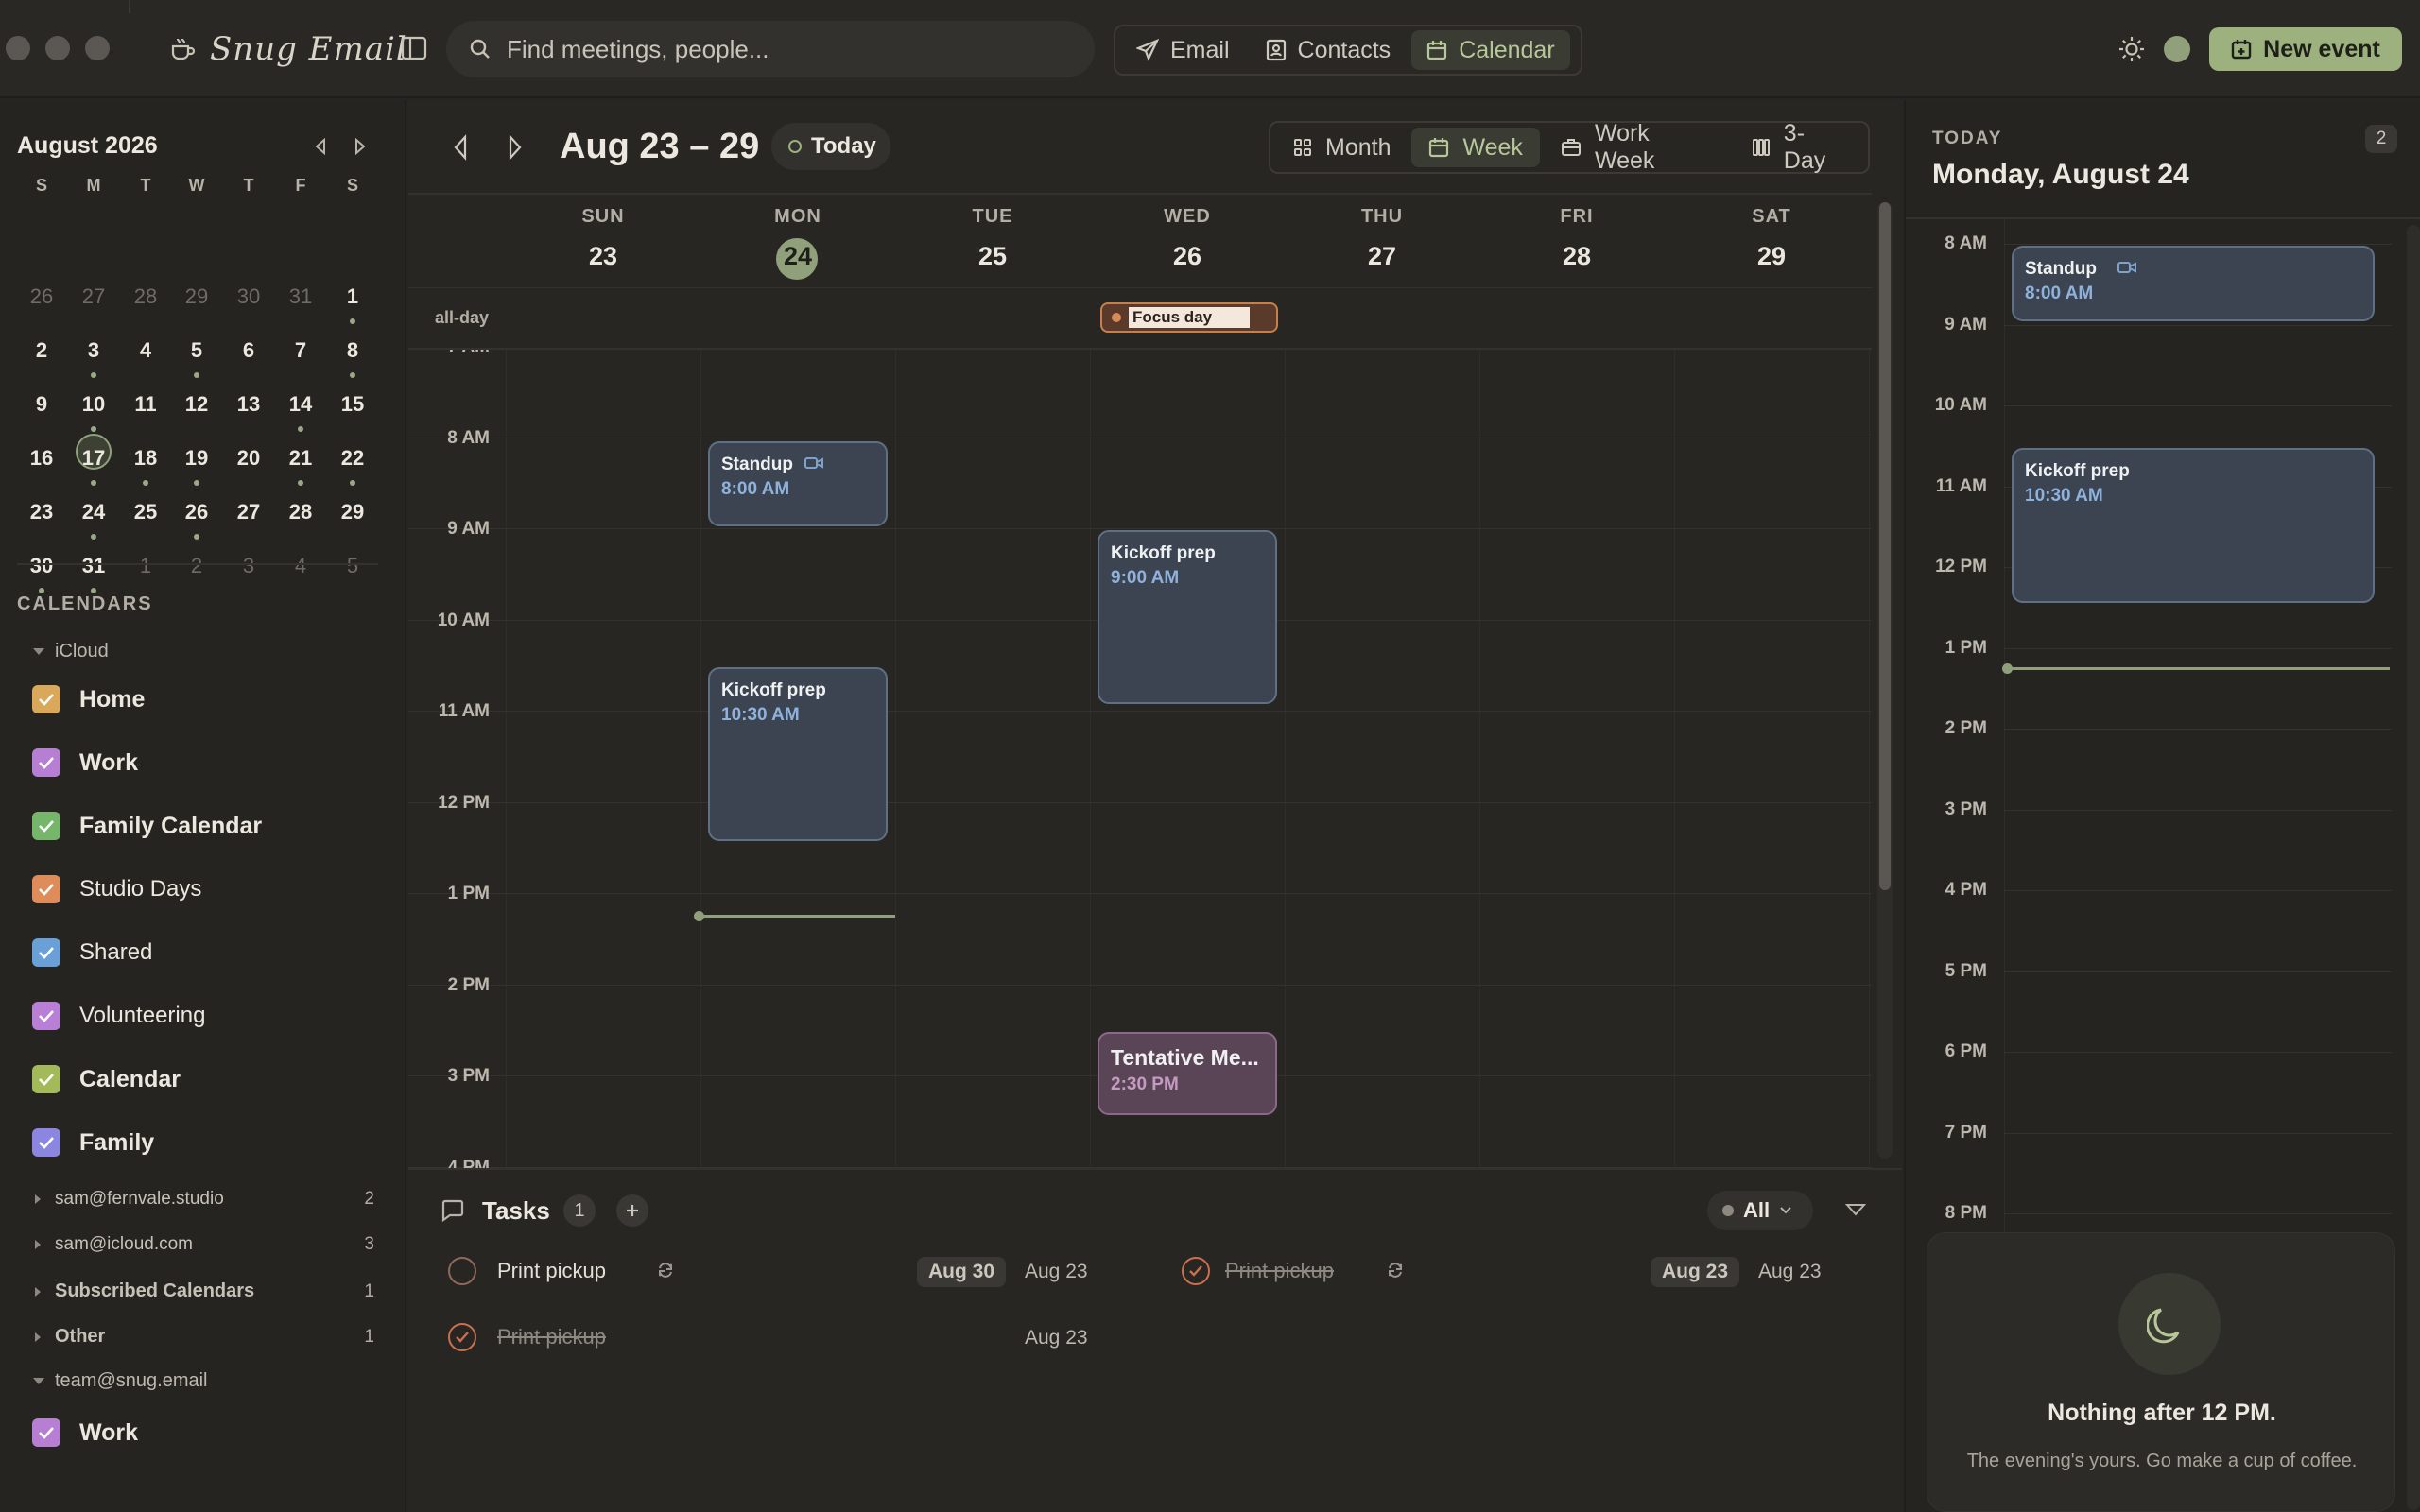  Describe the element at coordinates (41, 404) in the screenshot. I see `mini-day: 9` at that location.